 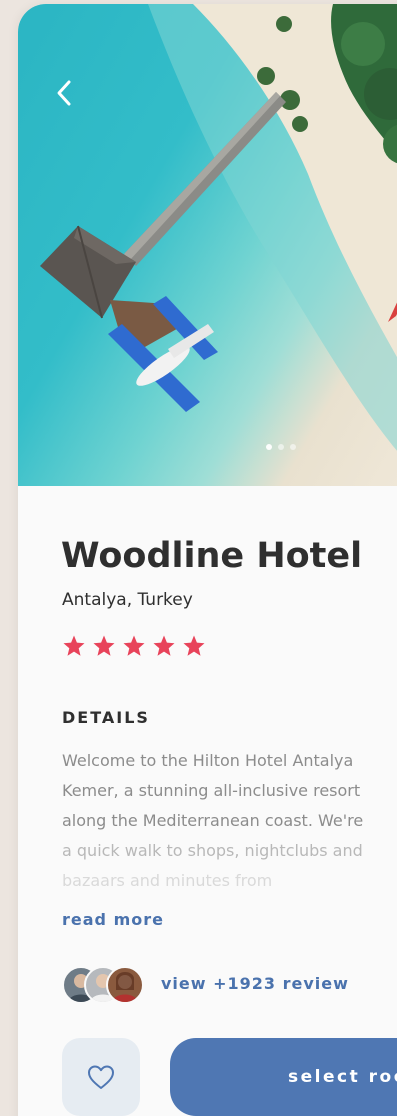 I want to click on carousel-dot-active, so click(x=269, y=447).